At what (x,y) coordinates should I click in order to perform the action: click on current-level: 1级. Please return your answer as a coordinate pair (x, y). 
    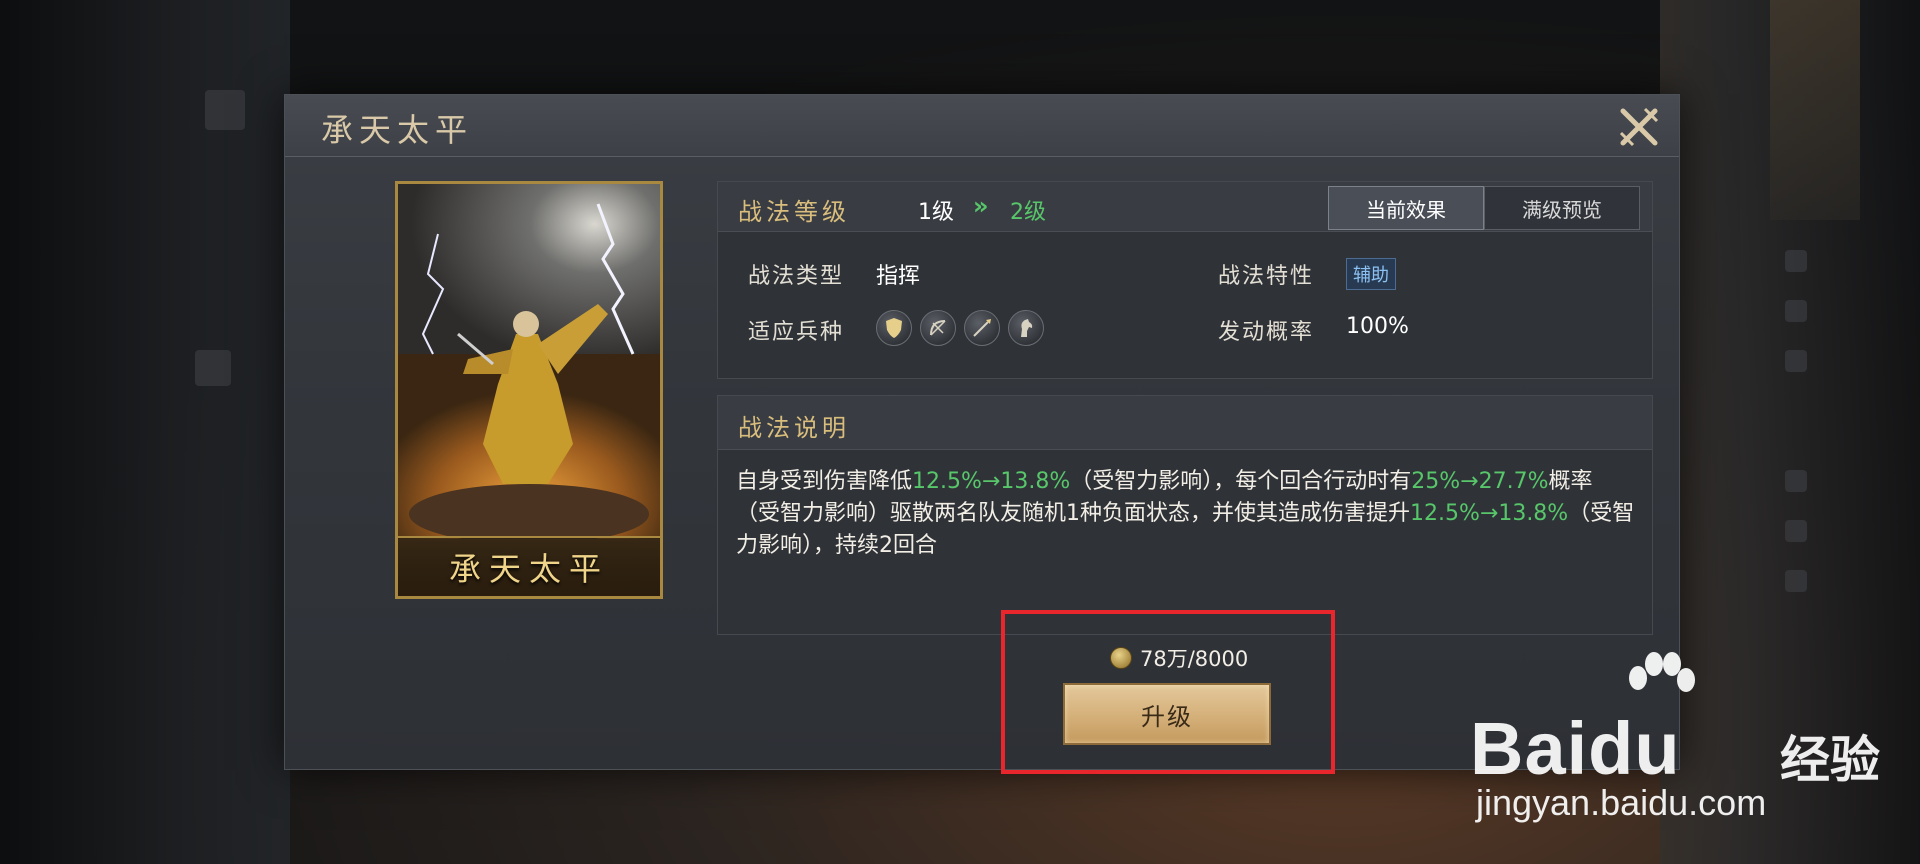
    Looking at the image, I should click on (936, 212).